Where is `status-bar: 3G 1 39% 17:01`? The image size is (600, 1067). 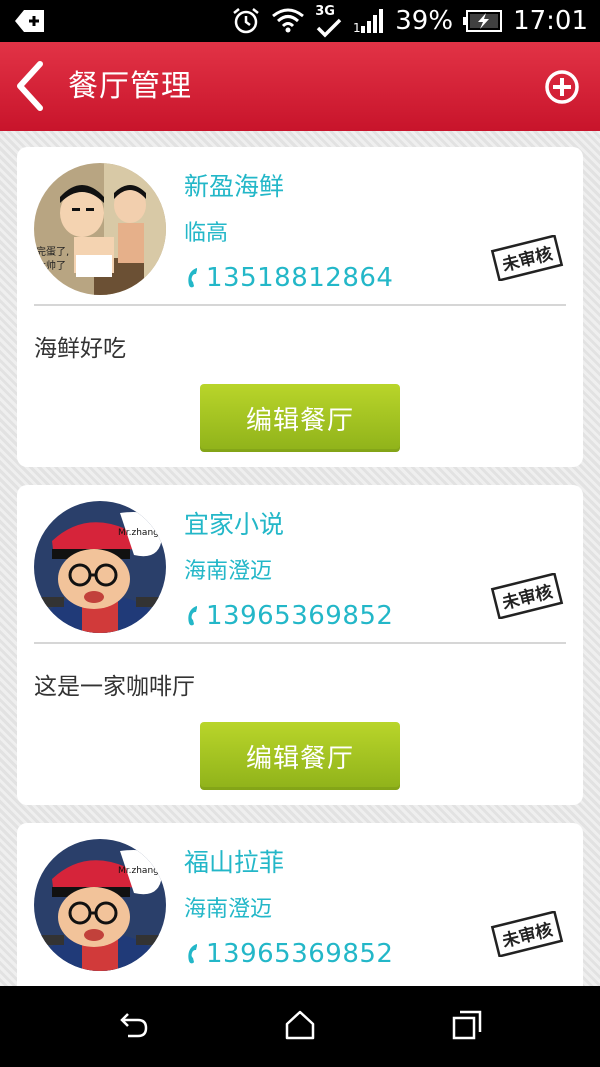
status-bar: 3G 1 39% 17:01 is located at coordinates (300, 21).